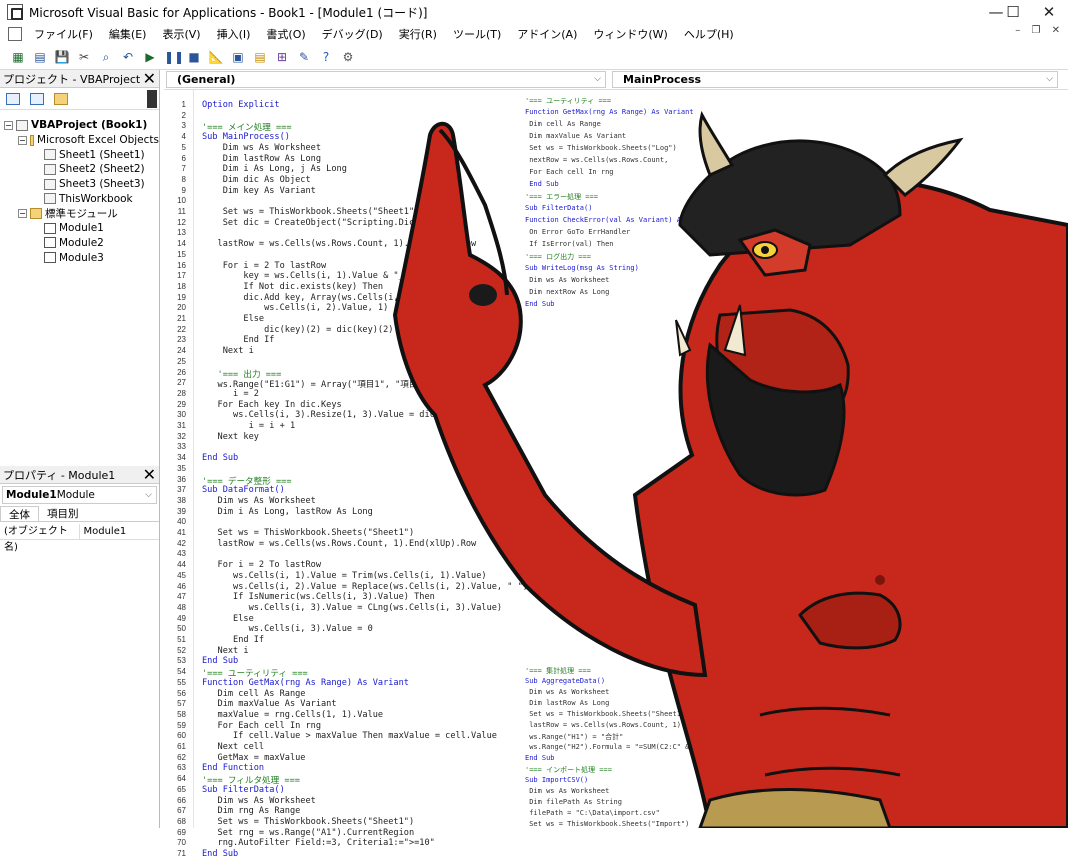 The image size is (1068, 859). Describe the element at coordinates (128, 34) in the screenshot. I see `menu-item-1: 編集(E)` at that location.